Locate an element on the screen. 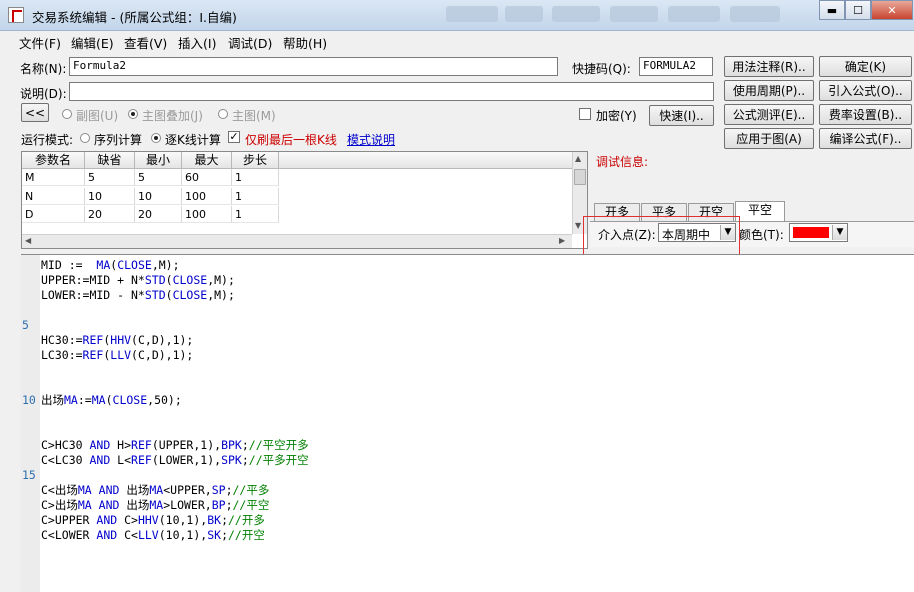 The height and width of the screenshot is (592, 914). menu-debug: 调试(D) is located at coordinates (250, 42).